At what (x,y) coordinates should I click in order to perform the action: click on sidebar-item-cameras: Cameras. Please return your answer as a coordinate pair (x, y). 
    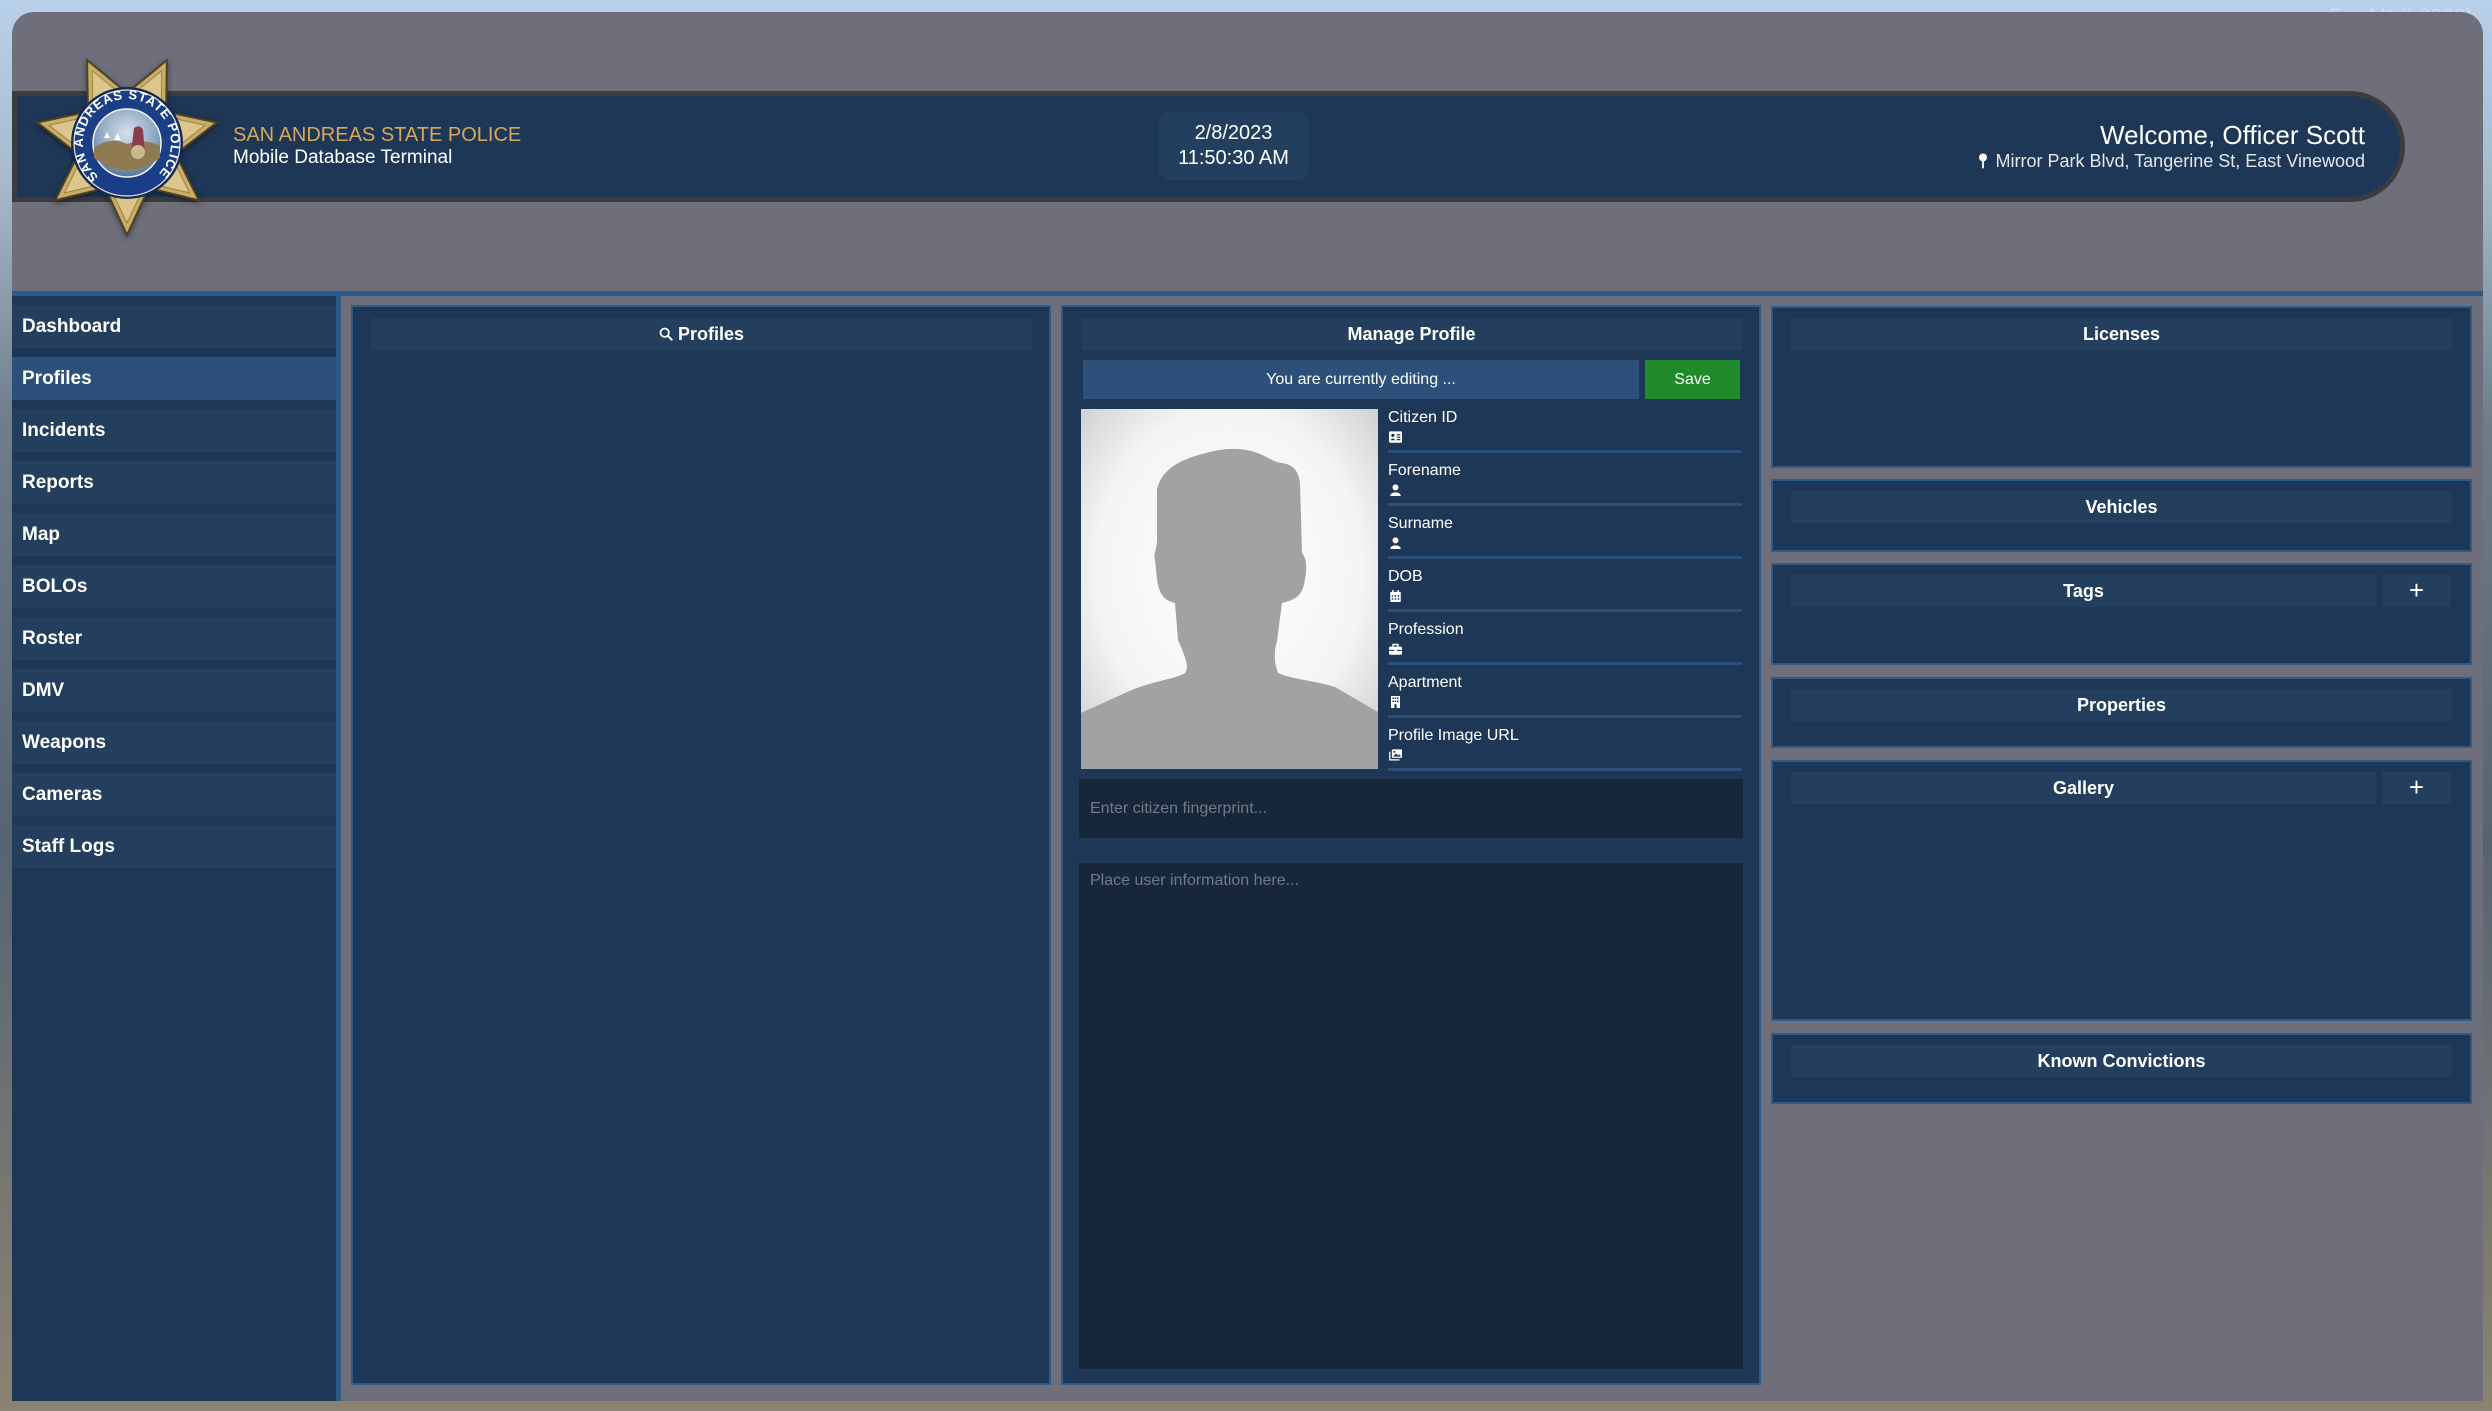
    Looking at the image, I should click on (174, 794).